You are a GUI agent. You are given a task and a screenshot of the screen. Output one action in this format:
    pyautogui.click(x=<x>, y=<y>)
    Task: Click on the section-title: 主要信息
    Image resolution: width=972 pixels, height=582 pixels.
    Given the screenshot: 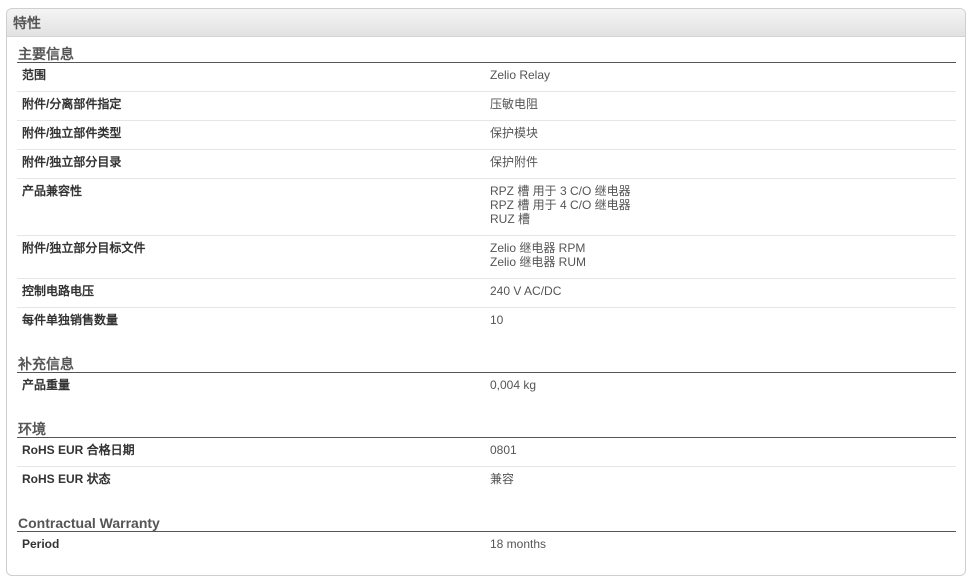 What is the action you would take?
    pyautogui.click(x=486, y=54)
    